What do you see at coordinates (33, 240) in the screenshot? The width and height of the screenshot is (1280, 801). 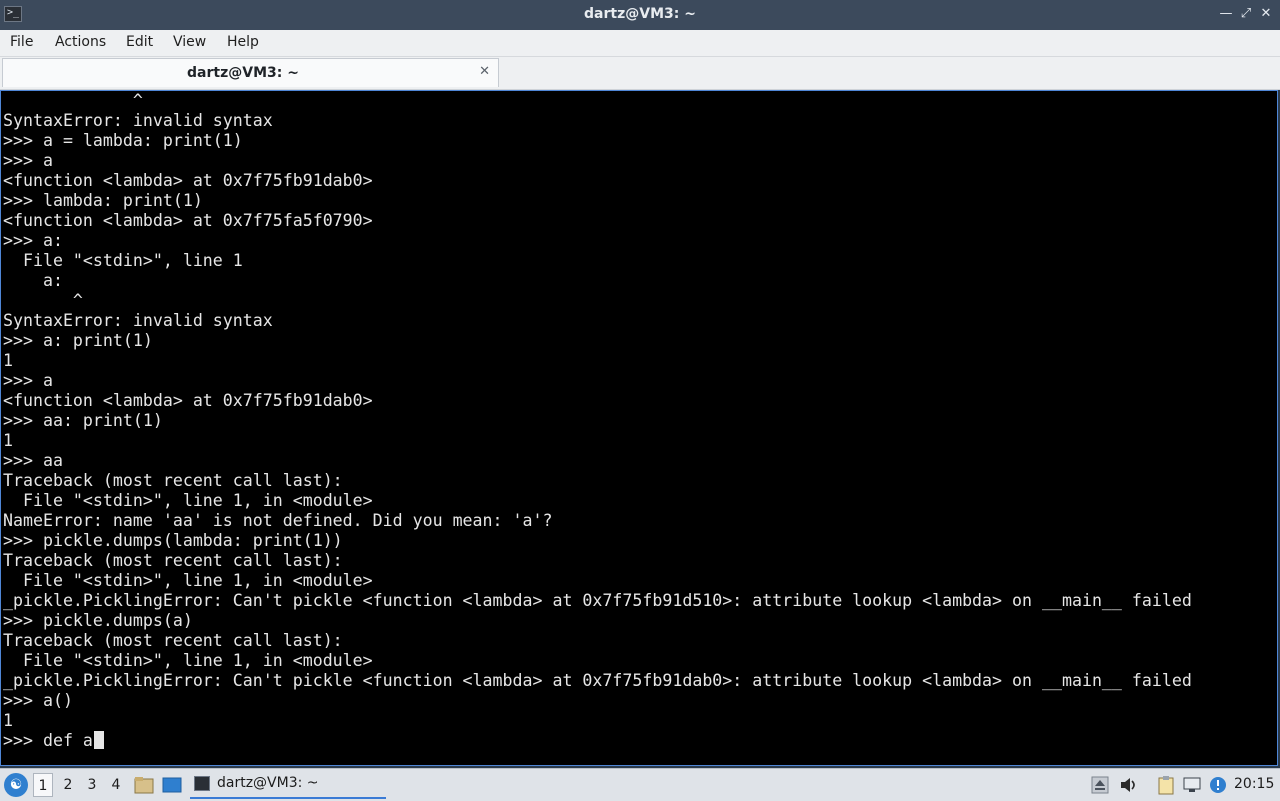 I see `terminal-line: >>> a:` at bounding box center [33, 240].